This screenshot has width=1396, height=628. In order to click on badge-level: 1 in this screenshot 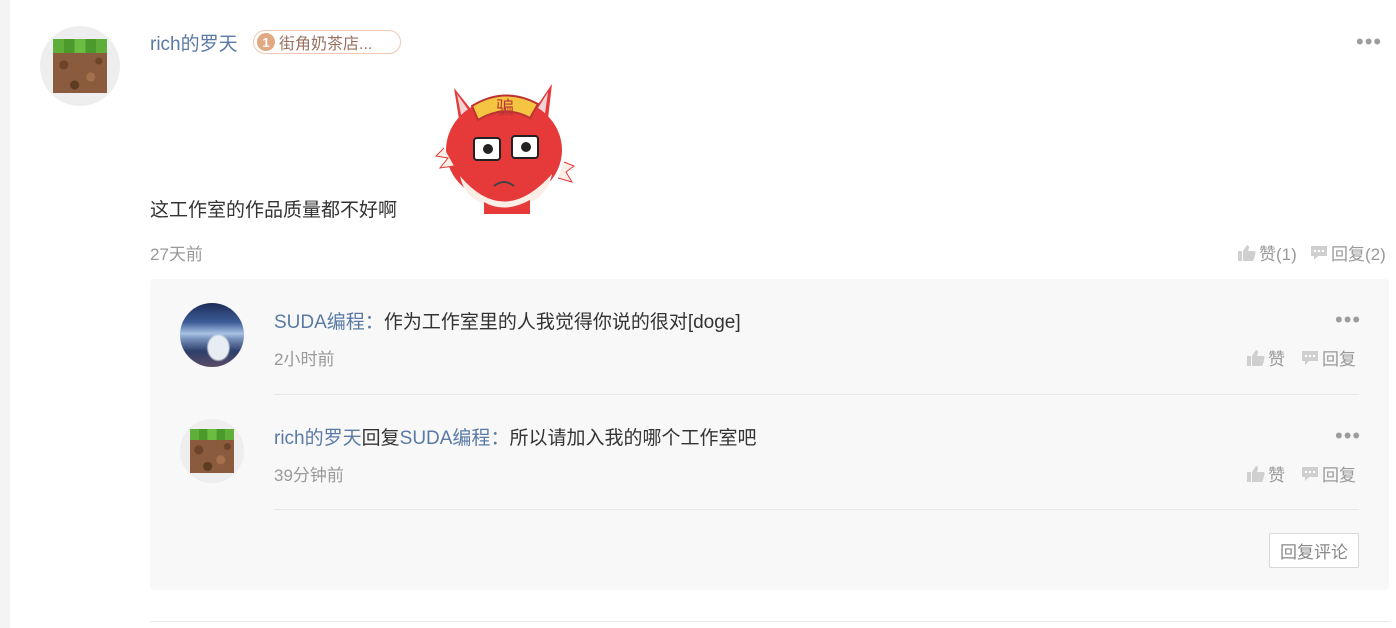, I will do `click(266, 42)`.